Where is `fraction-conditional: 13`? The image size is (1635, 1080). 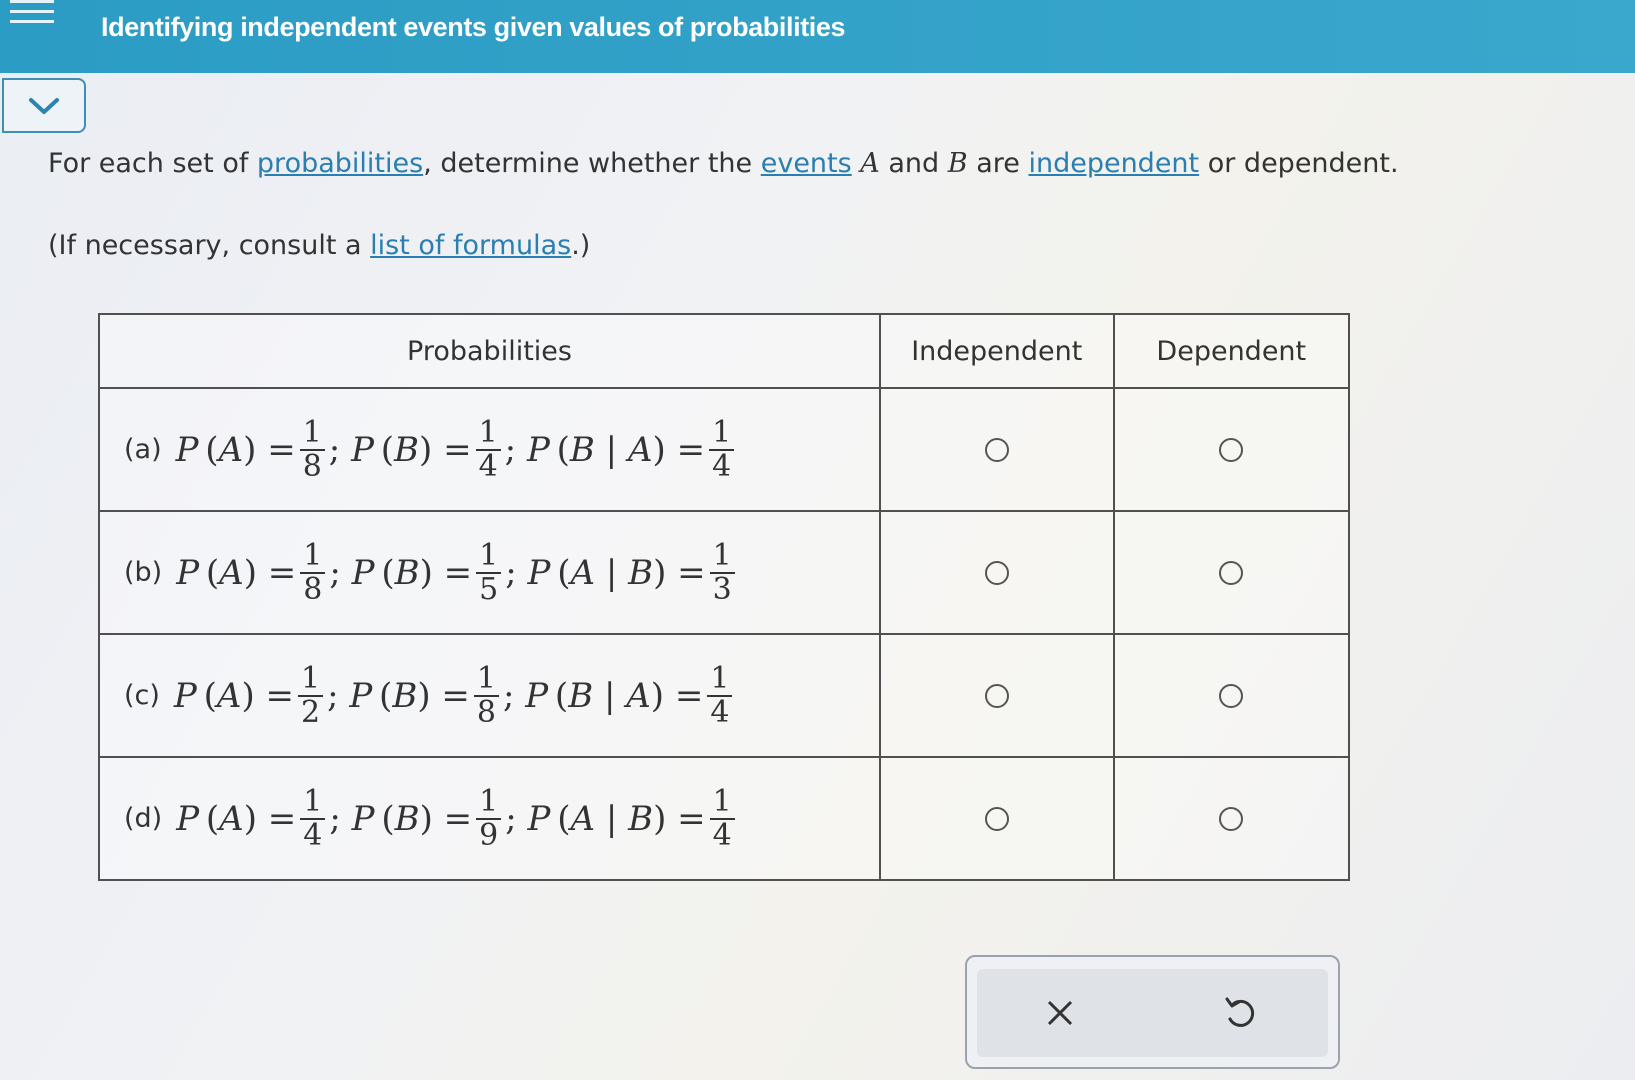
fraction-conditional: 13 is located at coordinates (722, 573).